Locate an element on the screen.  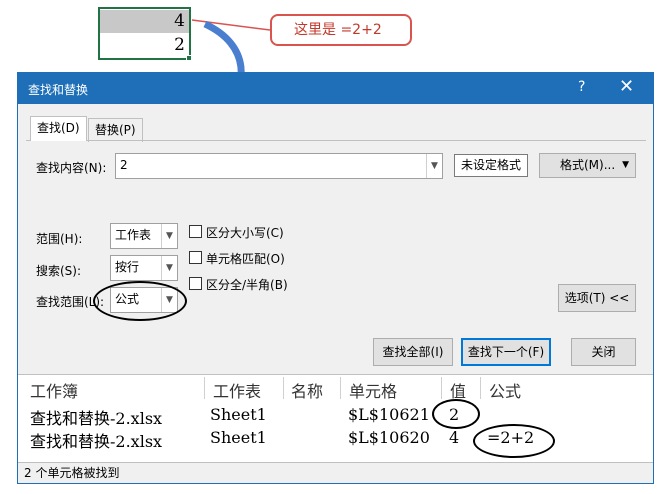
row-cell: $L$10621 is located at coordinates (389, 414).